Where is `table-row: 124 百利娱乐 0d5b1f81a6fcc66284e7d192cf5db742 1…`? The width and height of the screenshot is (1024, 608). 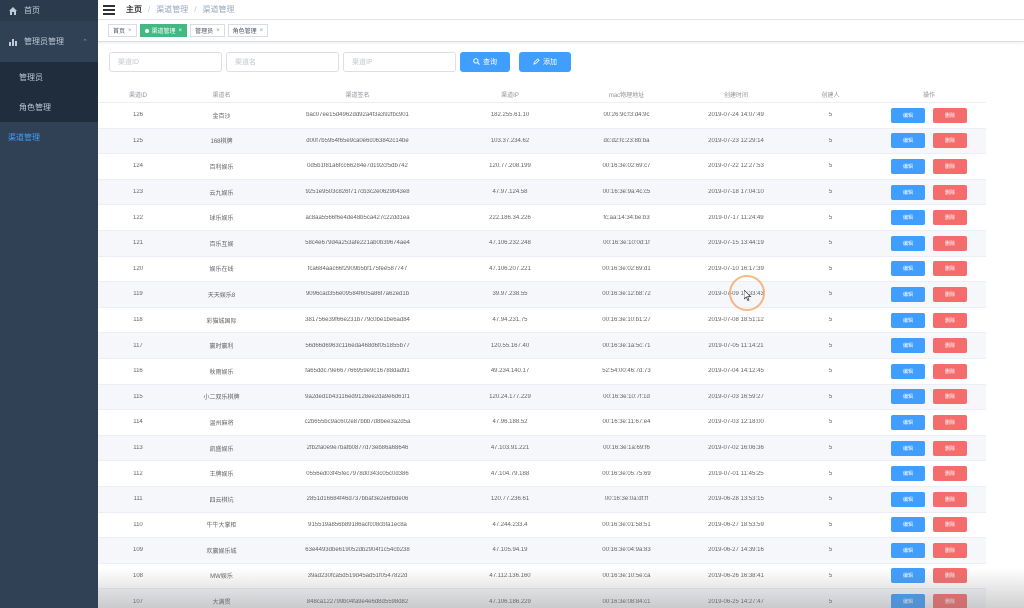
table-row: 124 百利娱乐 0d5b1f81a6fcc66284e7d192cf5db742 1… is located at coordinates (542, 167).